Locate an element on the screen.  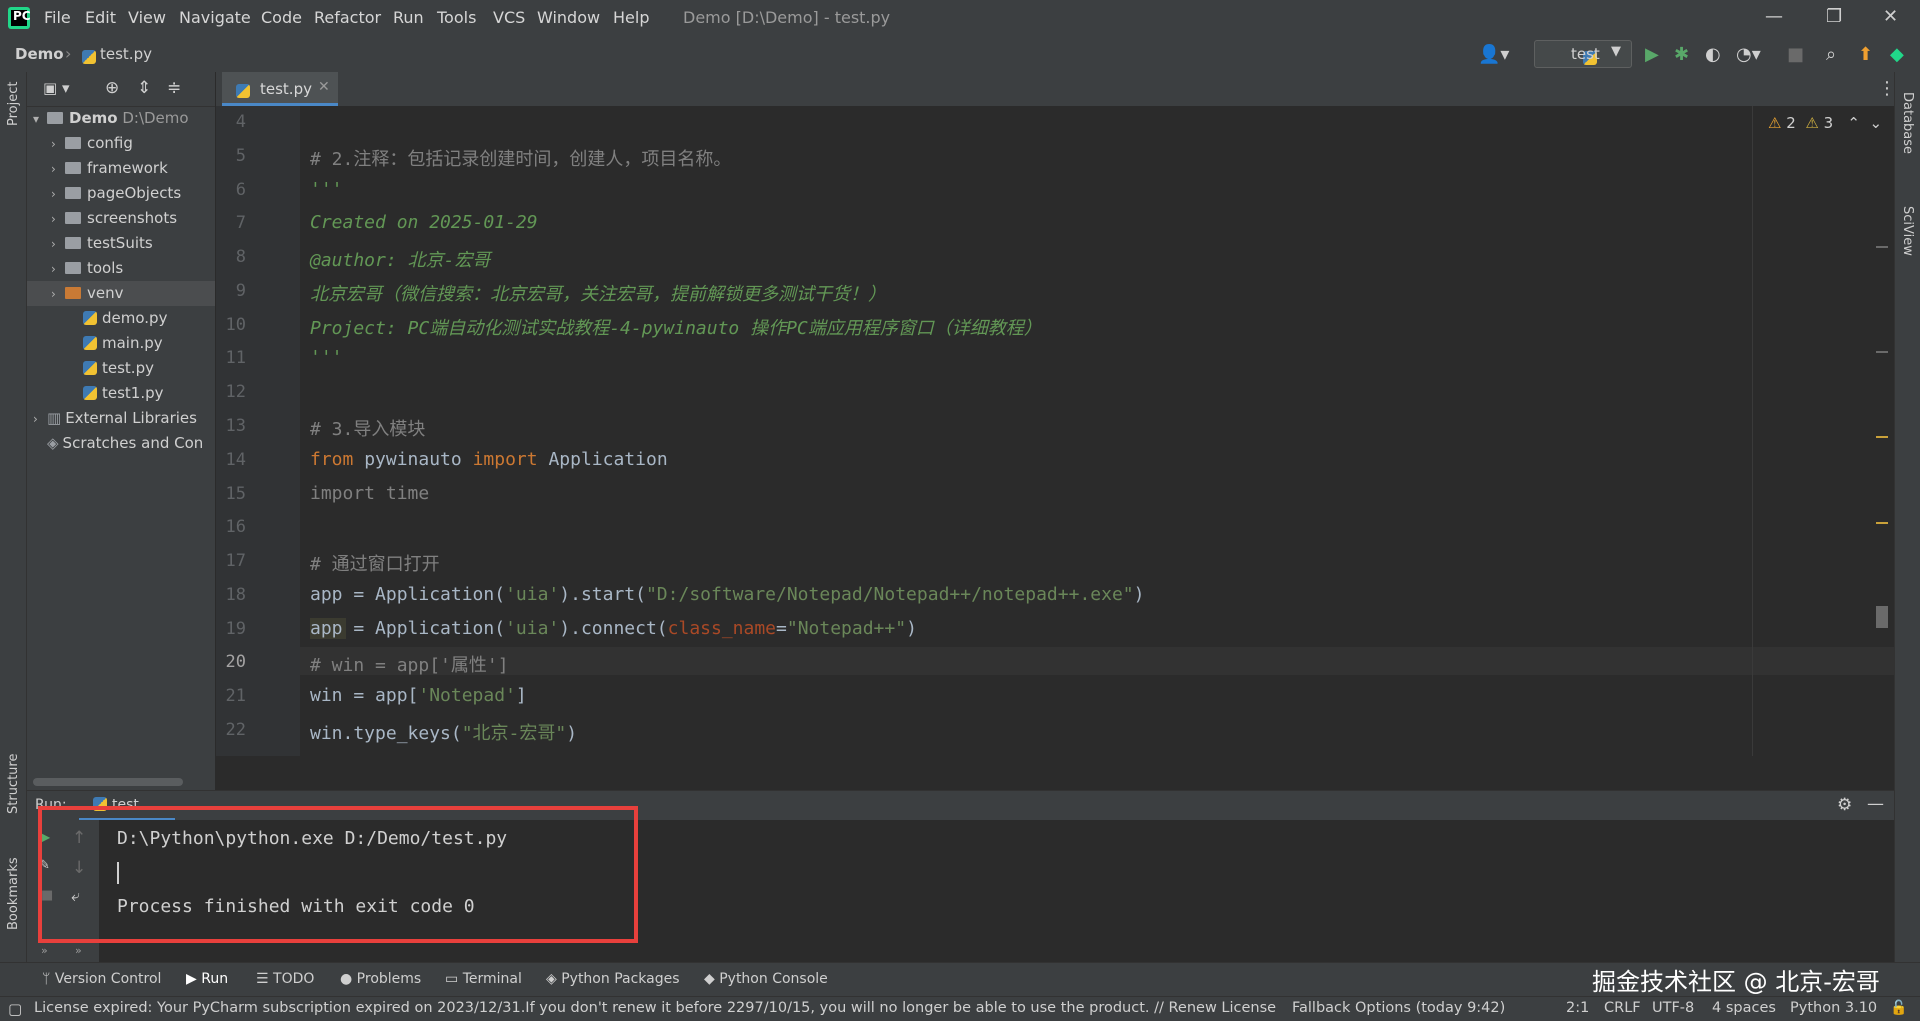
tree-item-tools: › tools is located at coordinates (121, 268).